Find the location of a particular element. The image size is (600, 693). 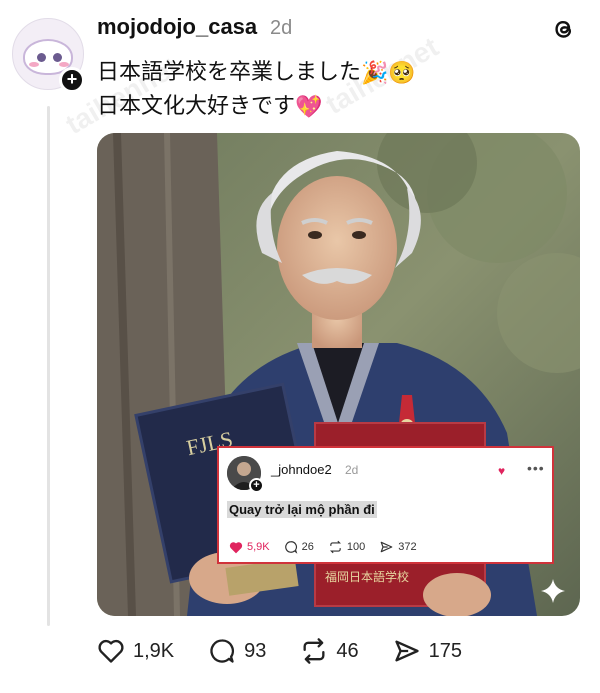

username: mojodojo_casa is located at coordinates (177, 27).